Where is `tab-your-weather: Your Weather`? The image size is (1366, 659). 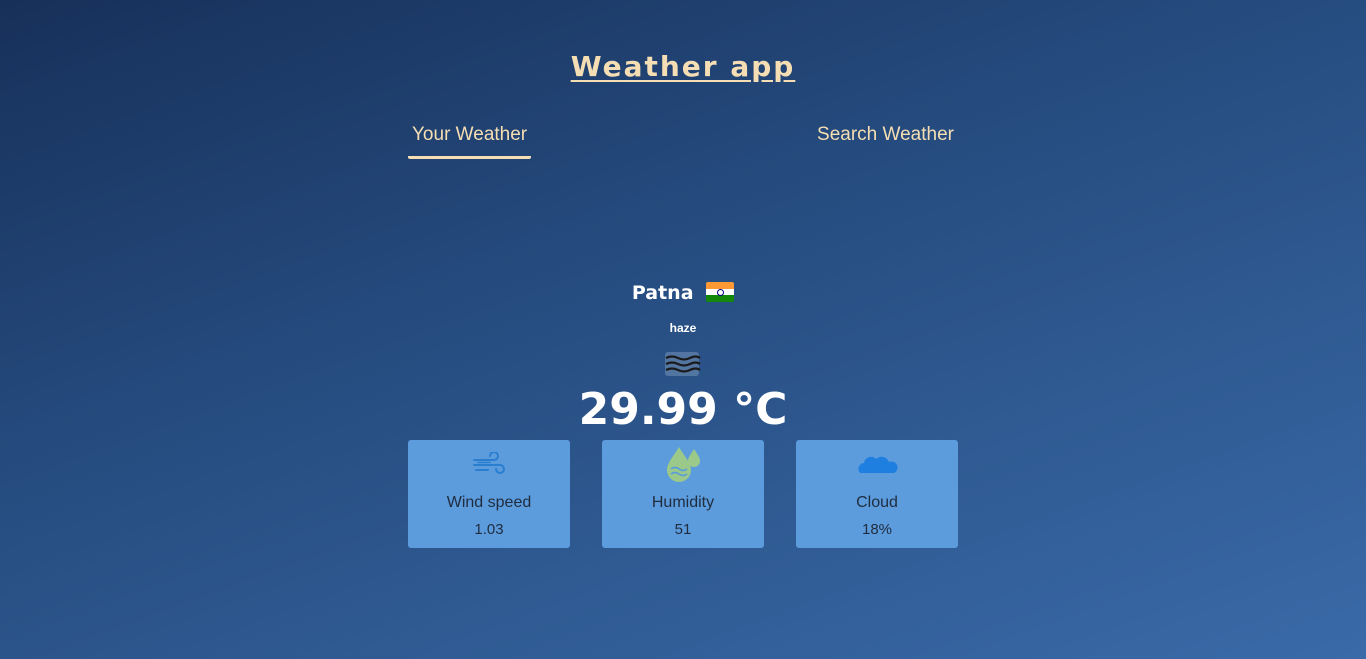 tab-your-weather: Your Weather is located at coordinates (470, 139).